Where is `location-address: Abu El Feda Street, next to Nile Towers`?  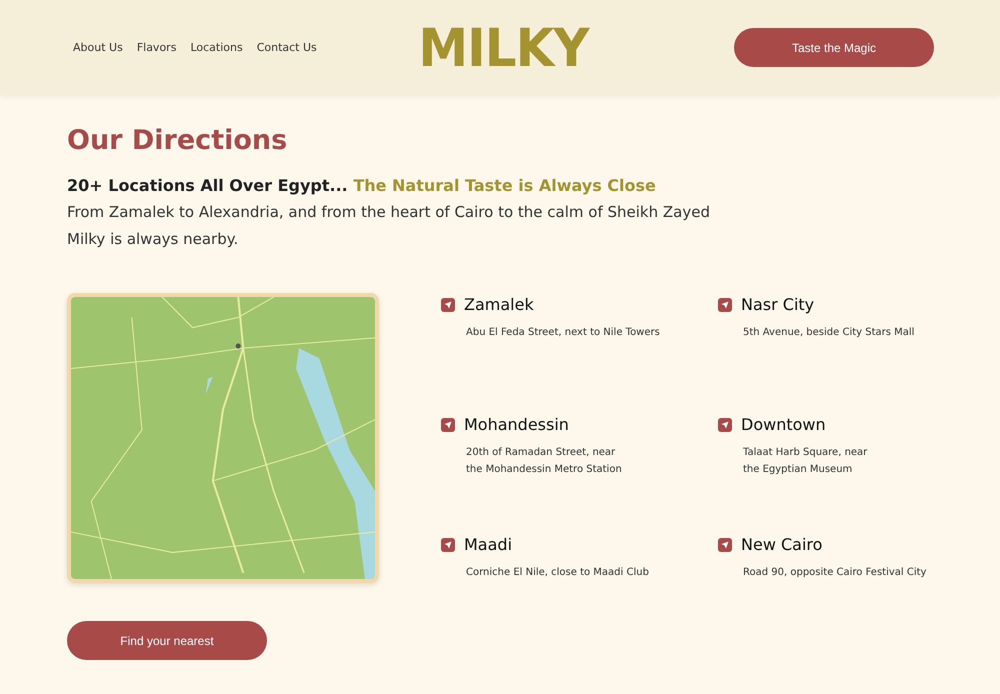
location-address: Abu El Feda Street, next to Nile Towers is located at coordinates (563, 333).